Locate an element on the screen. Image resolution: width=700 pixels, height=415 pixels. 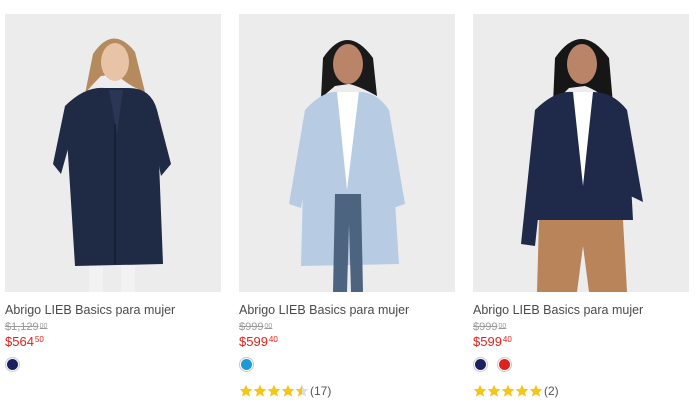
old-price: $1,12900 is located at coordinates (113, 327).